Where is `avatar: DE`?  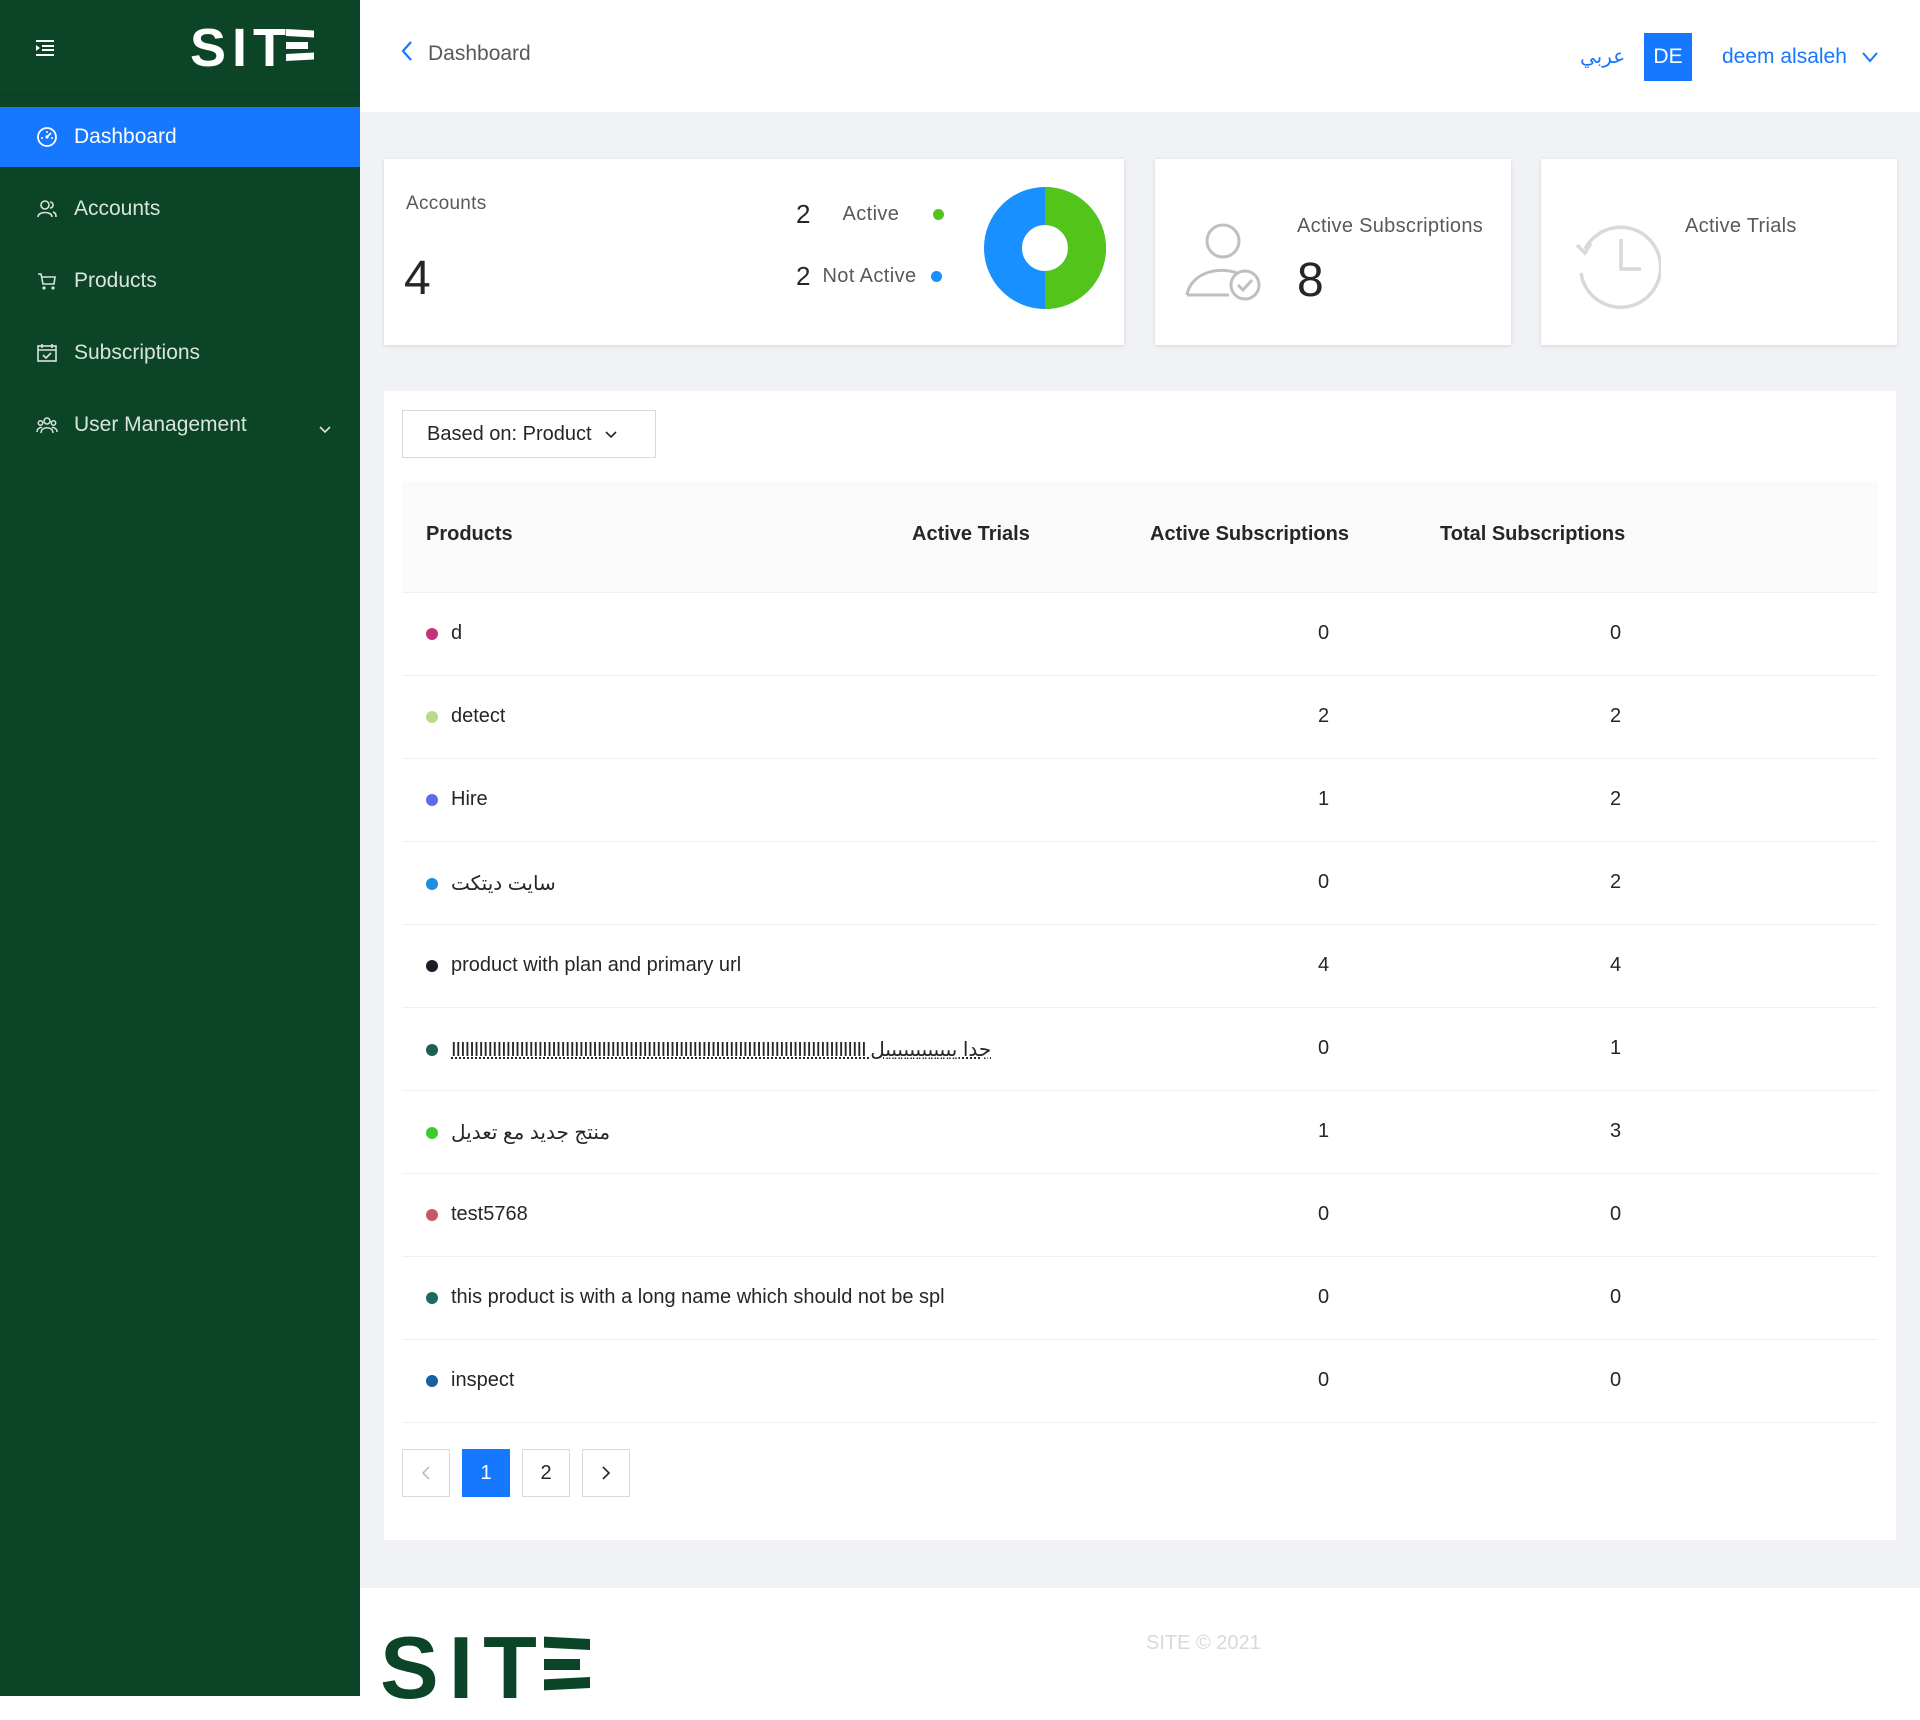
avatar: DE is located at coordinates (1668, 57).